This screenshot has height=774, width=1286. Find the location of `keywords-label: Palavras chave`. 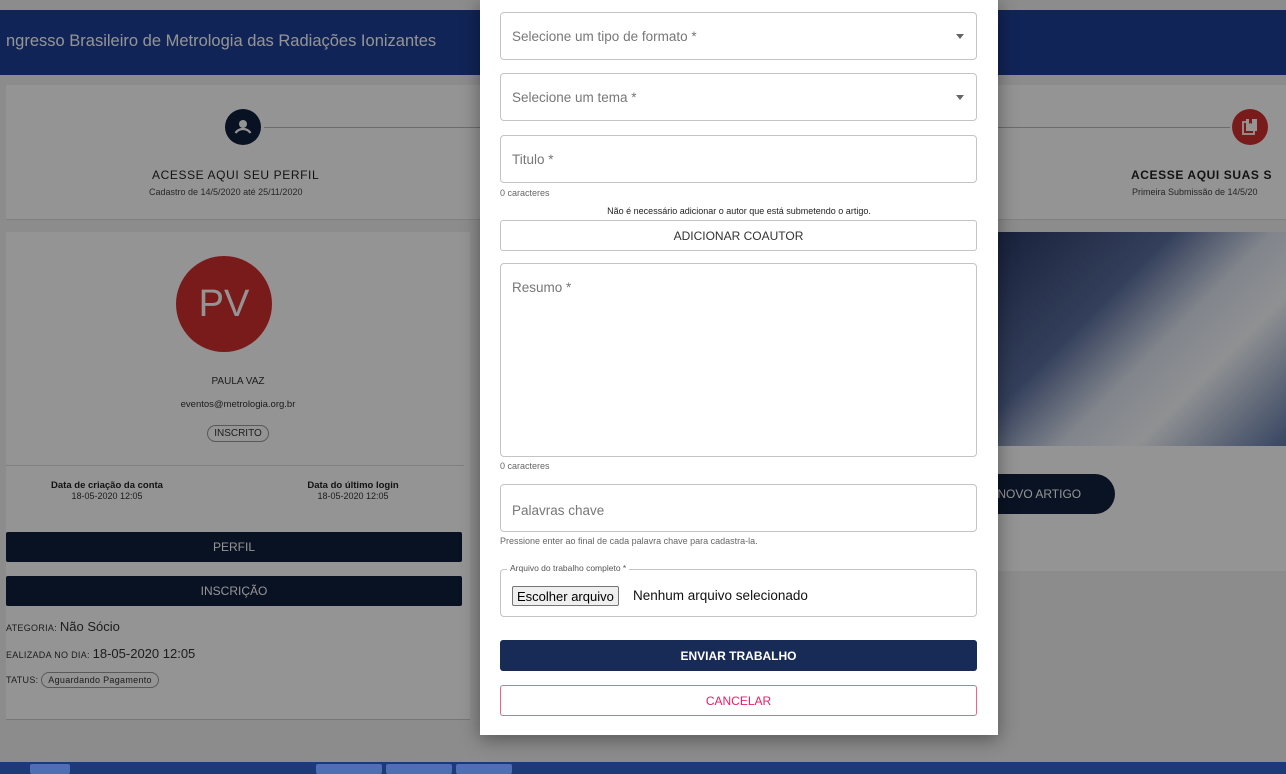

keywords-label: Palavras chave is located at coordinates (558, 510).